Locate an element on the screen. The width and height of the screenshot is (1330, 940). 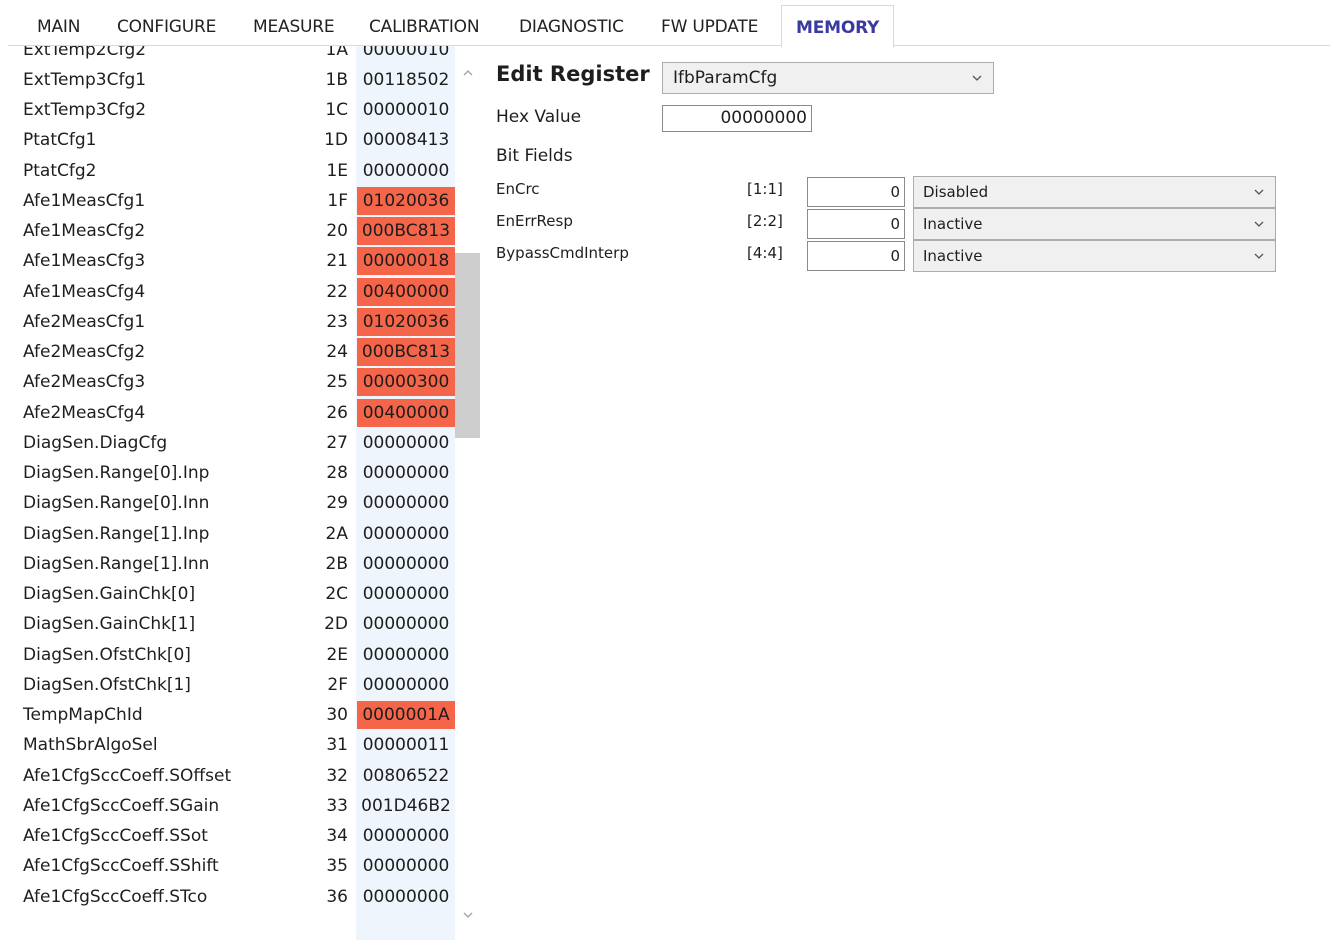
register-value: 00118502 is located at coordinates (406, 80).